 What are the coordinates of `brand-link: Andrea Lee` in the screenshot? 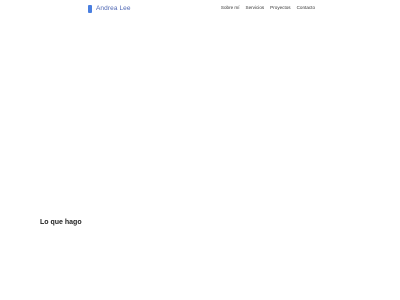 It's located at (109, 8).